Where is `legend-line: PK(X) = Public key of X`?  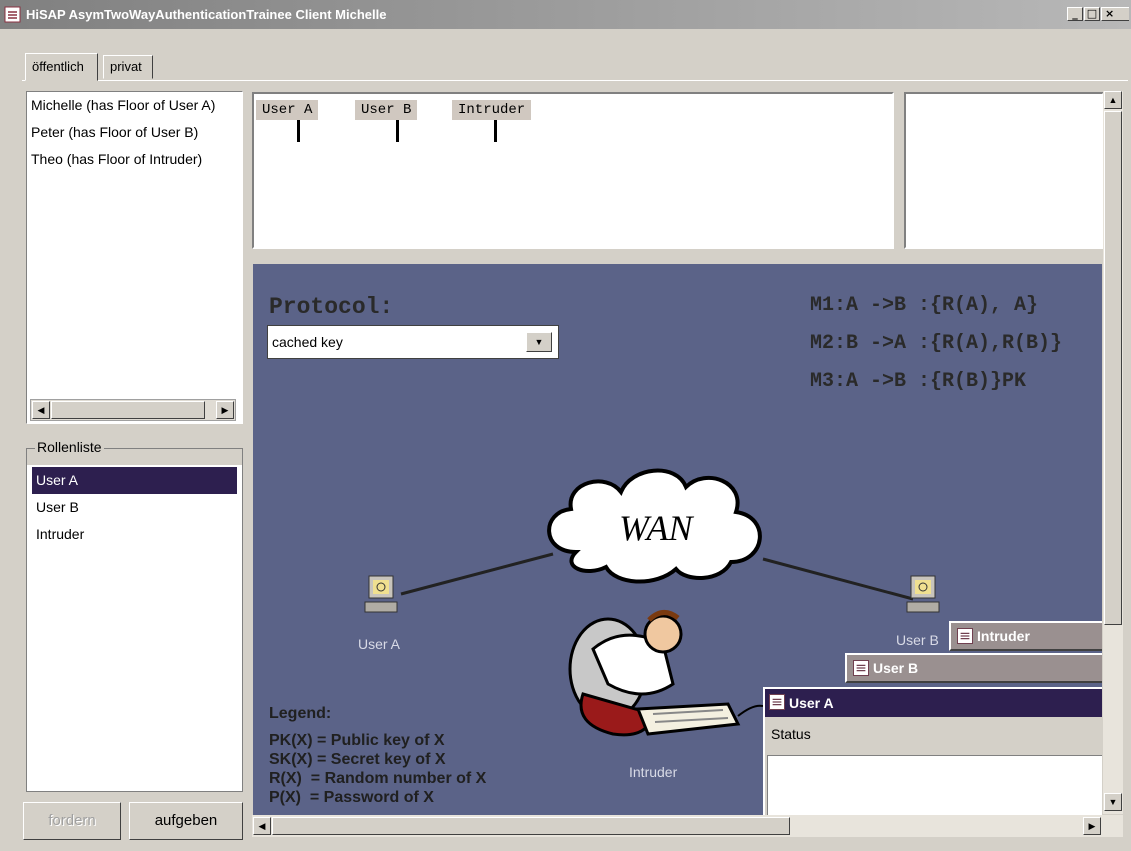 legend-line: PK(X) = Public key of X is located at coordinates (357, 740).